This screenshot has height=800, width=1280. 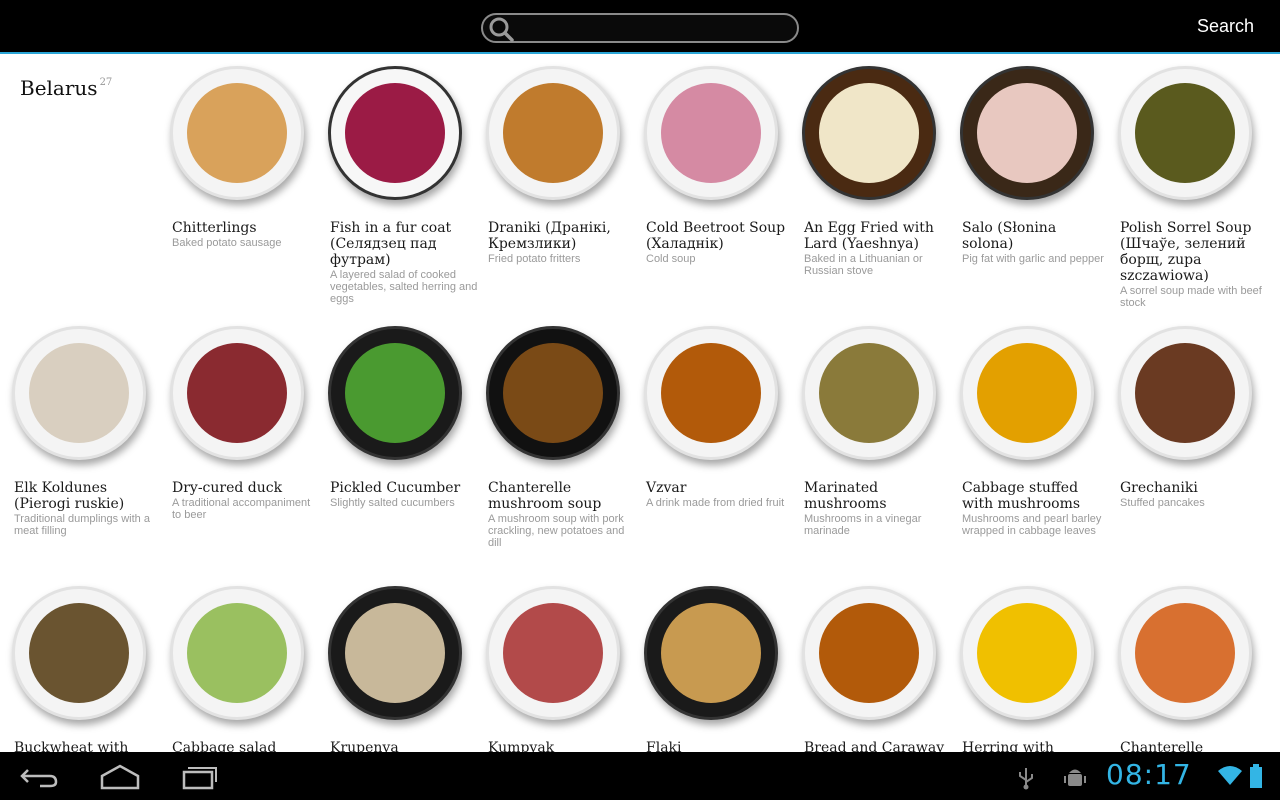 I want to click on dish-count: 27, so click(x=106, y=82).